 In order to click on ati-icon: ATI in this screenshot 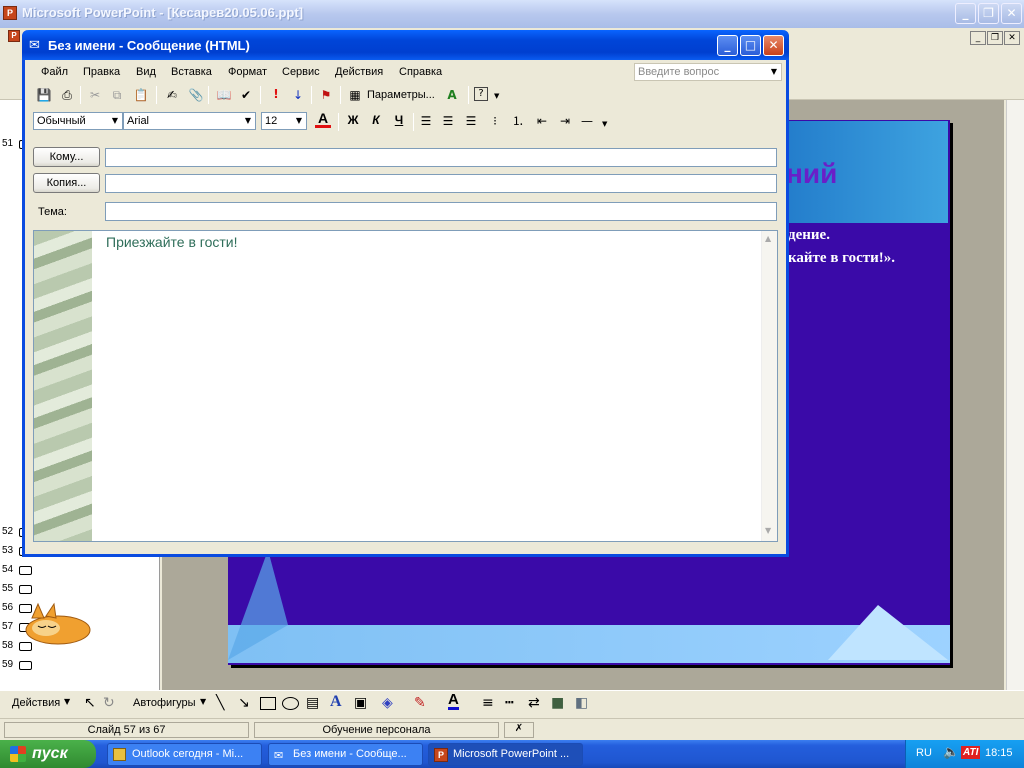, I will do `click(971, 752)`.